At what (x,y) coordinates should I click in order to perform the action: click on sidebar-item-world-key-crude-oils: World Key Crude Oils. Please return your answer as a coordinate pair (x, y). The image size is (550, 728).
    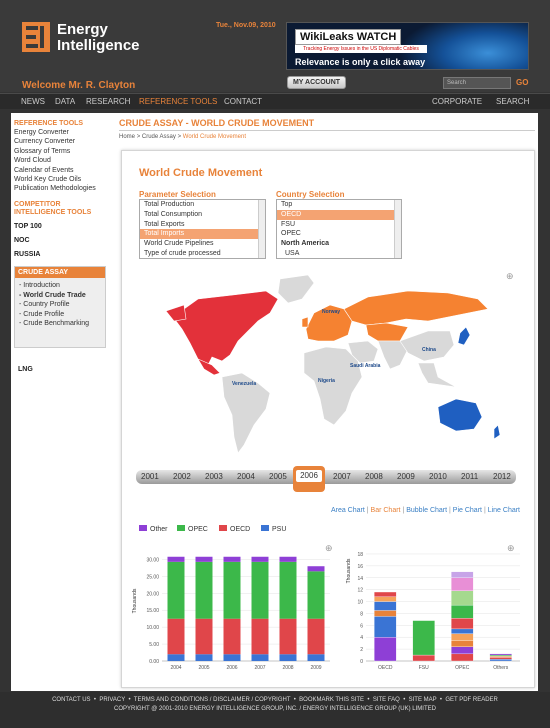
    Looking at the image, I should click on (62, 179).